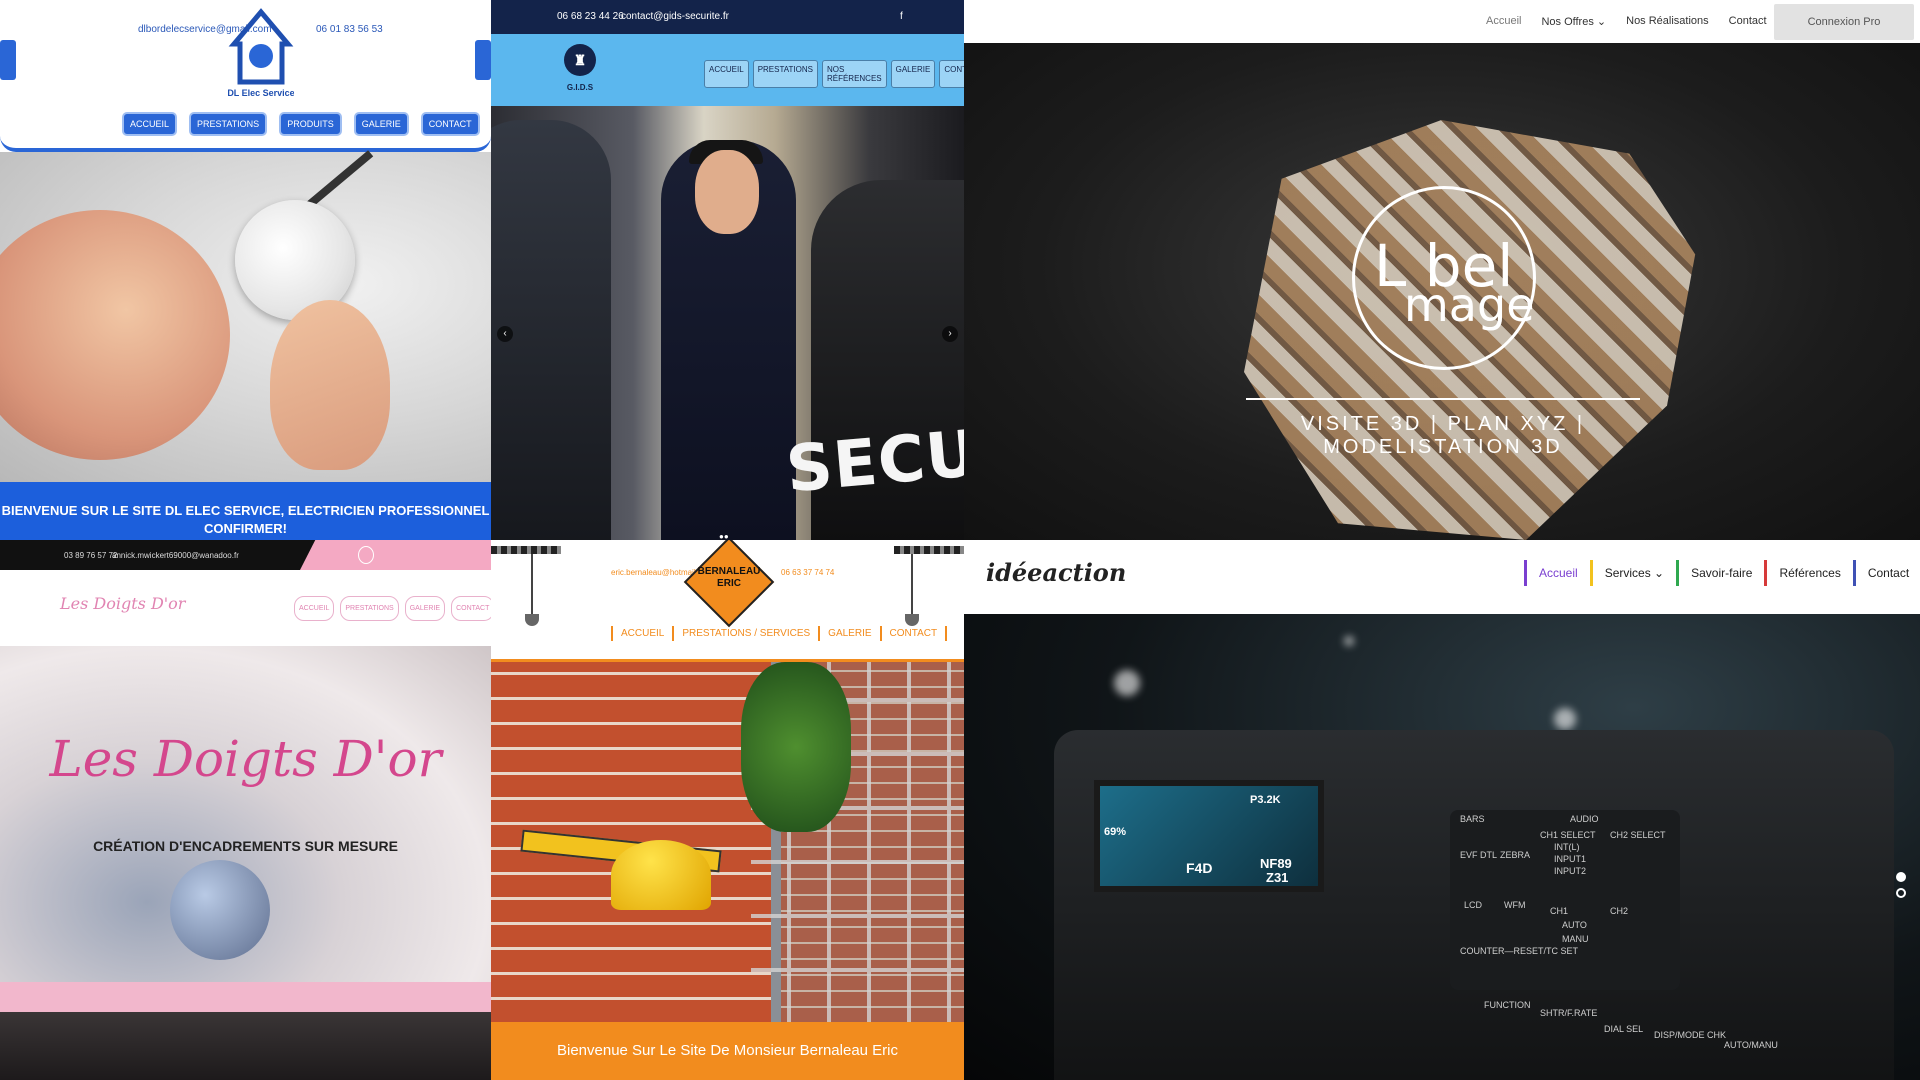  What do you see at coordinates (1559, 911) in the screenshot?
I see `panel-ch1: CH1` at bounding box center [1559, 911].